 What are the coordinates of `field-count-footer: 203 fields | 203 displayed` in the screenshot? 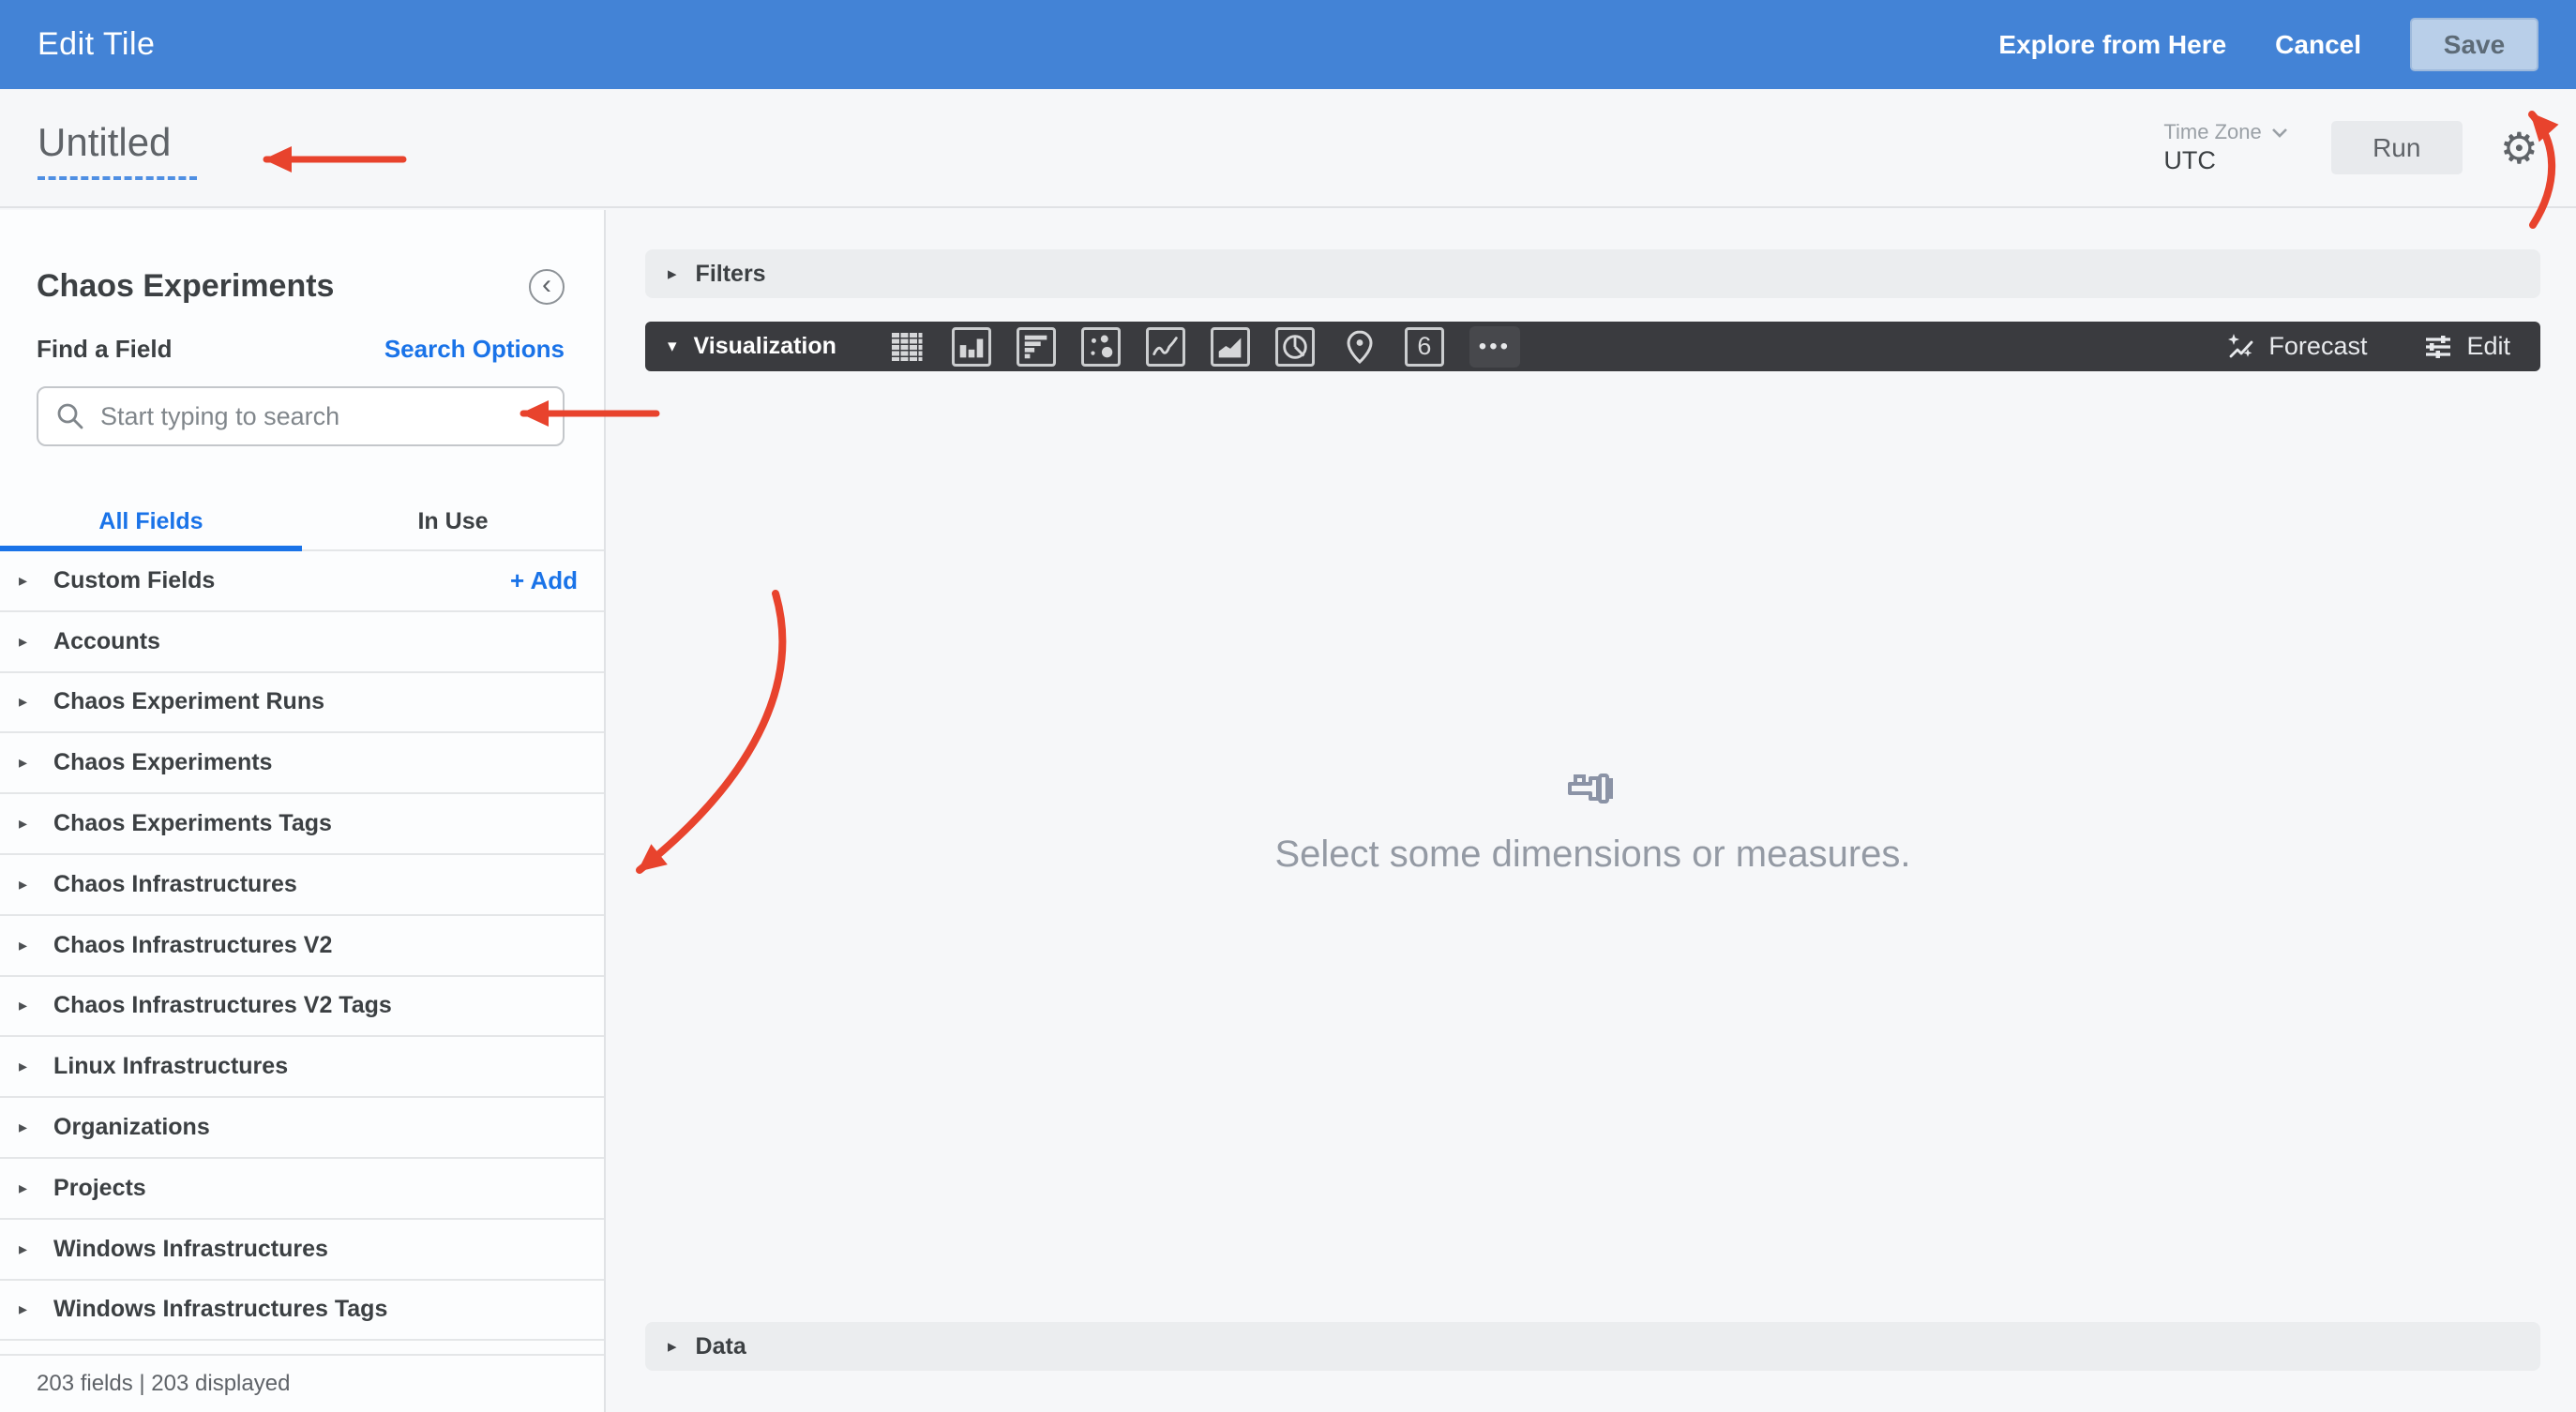 It's located at (302, 1383).